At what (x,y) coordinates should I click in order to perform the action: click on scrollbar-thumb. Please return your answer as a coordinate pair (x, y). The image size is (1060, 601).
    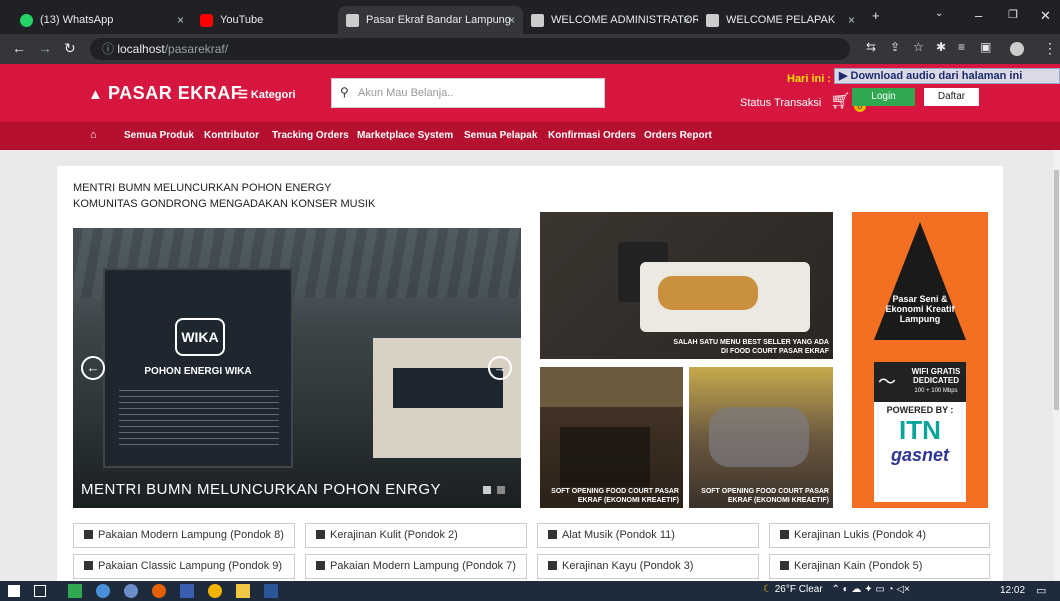
    Looking at the image, I should click on (1056, 290).